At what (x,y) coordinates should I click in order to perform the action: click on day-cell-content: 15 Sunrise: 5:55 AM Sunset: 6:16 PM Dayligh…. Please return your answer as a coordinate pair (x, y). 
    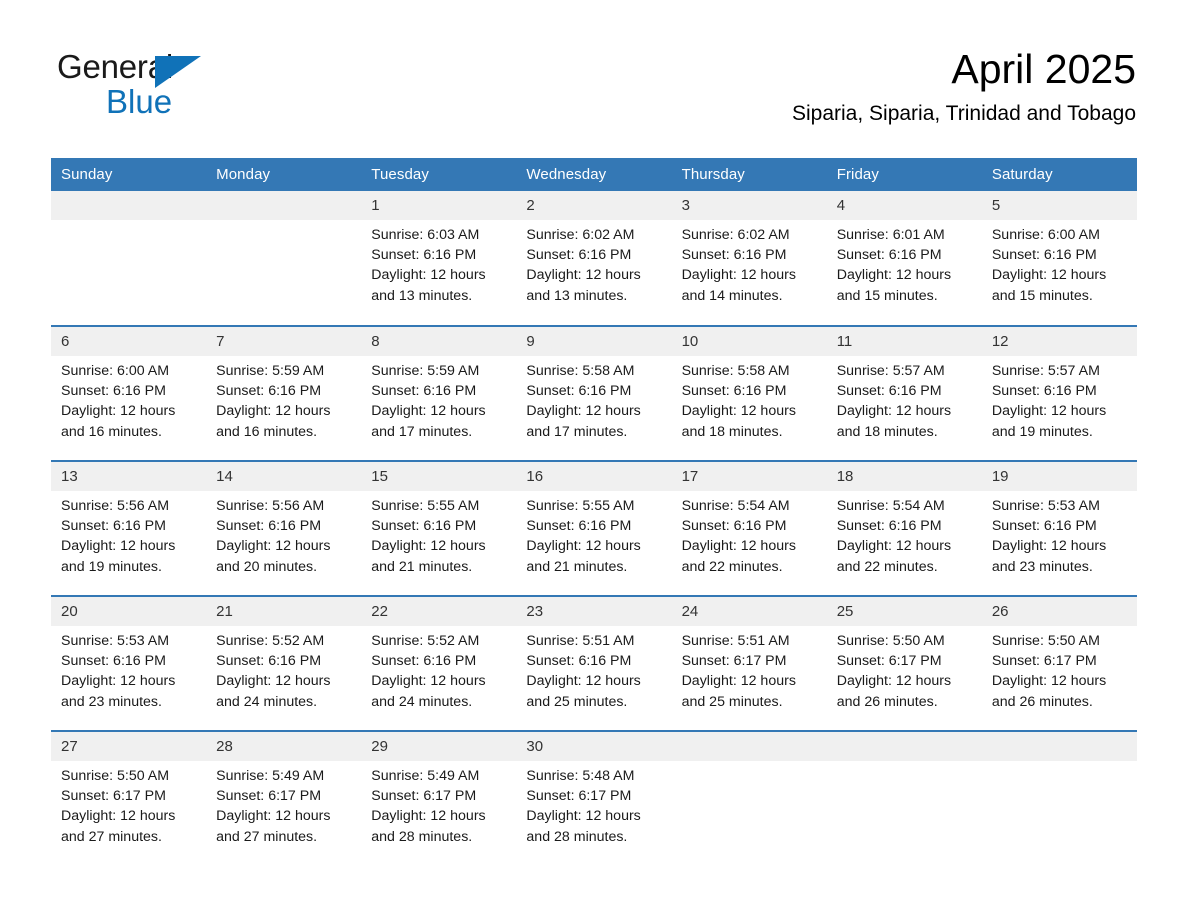
    Looking at the image, I should click on (439, 528).